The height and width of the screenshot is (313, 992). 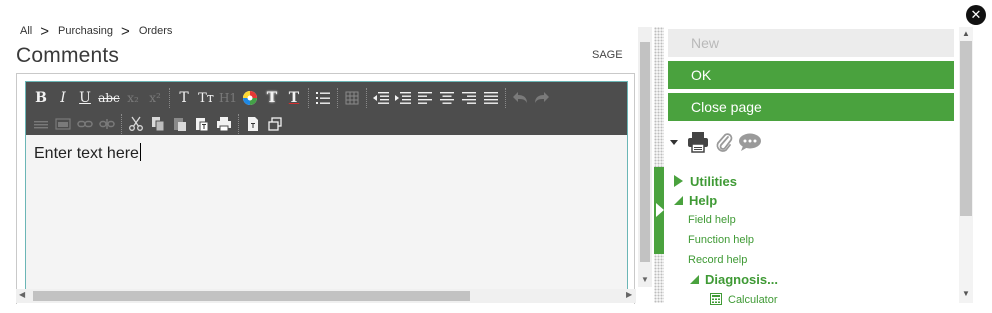 I want to click on justify-button, so click(x=491, y=98).